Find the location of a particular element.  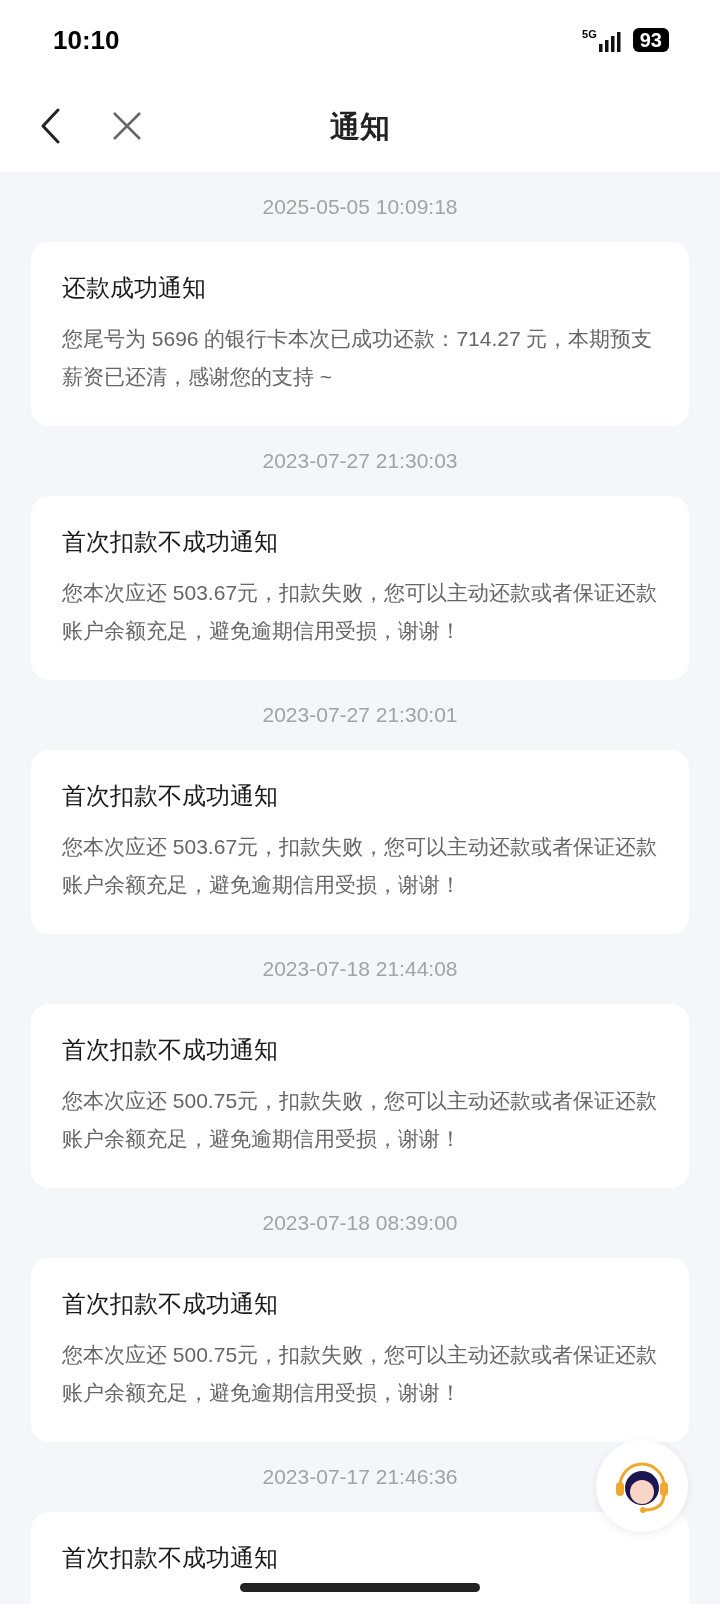

timestamp: 2023-07-27 21:30:03 is located at coordinates (360, 461).